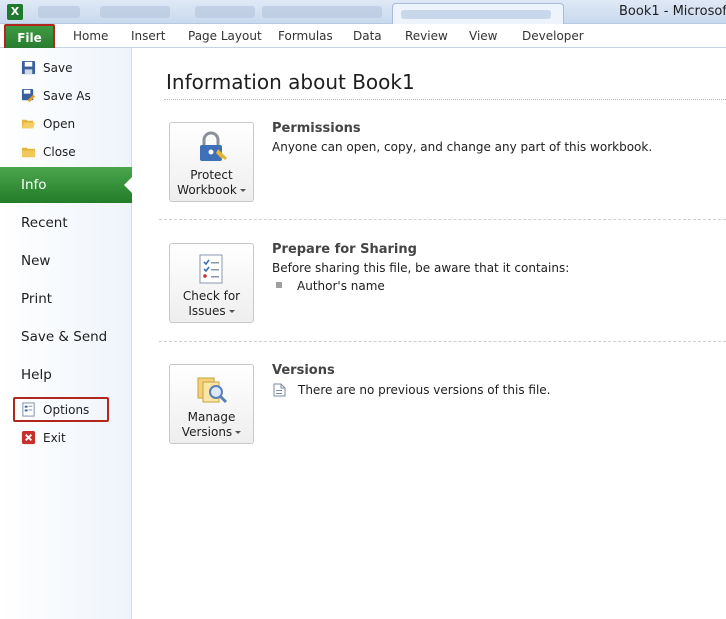  I want to click on options-highlight-box, so click(61, 409).